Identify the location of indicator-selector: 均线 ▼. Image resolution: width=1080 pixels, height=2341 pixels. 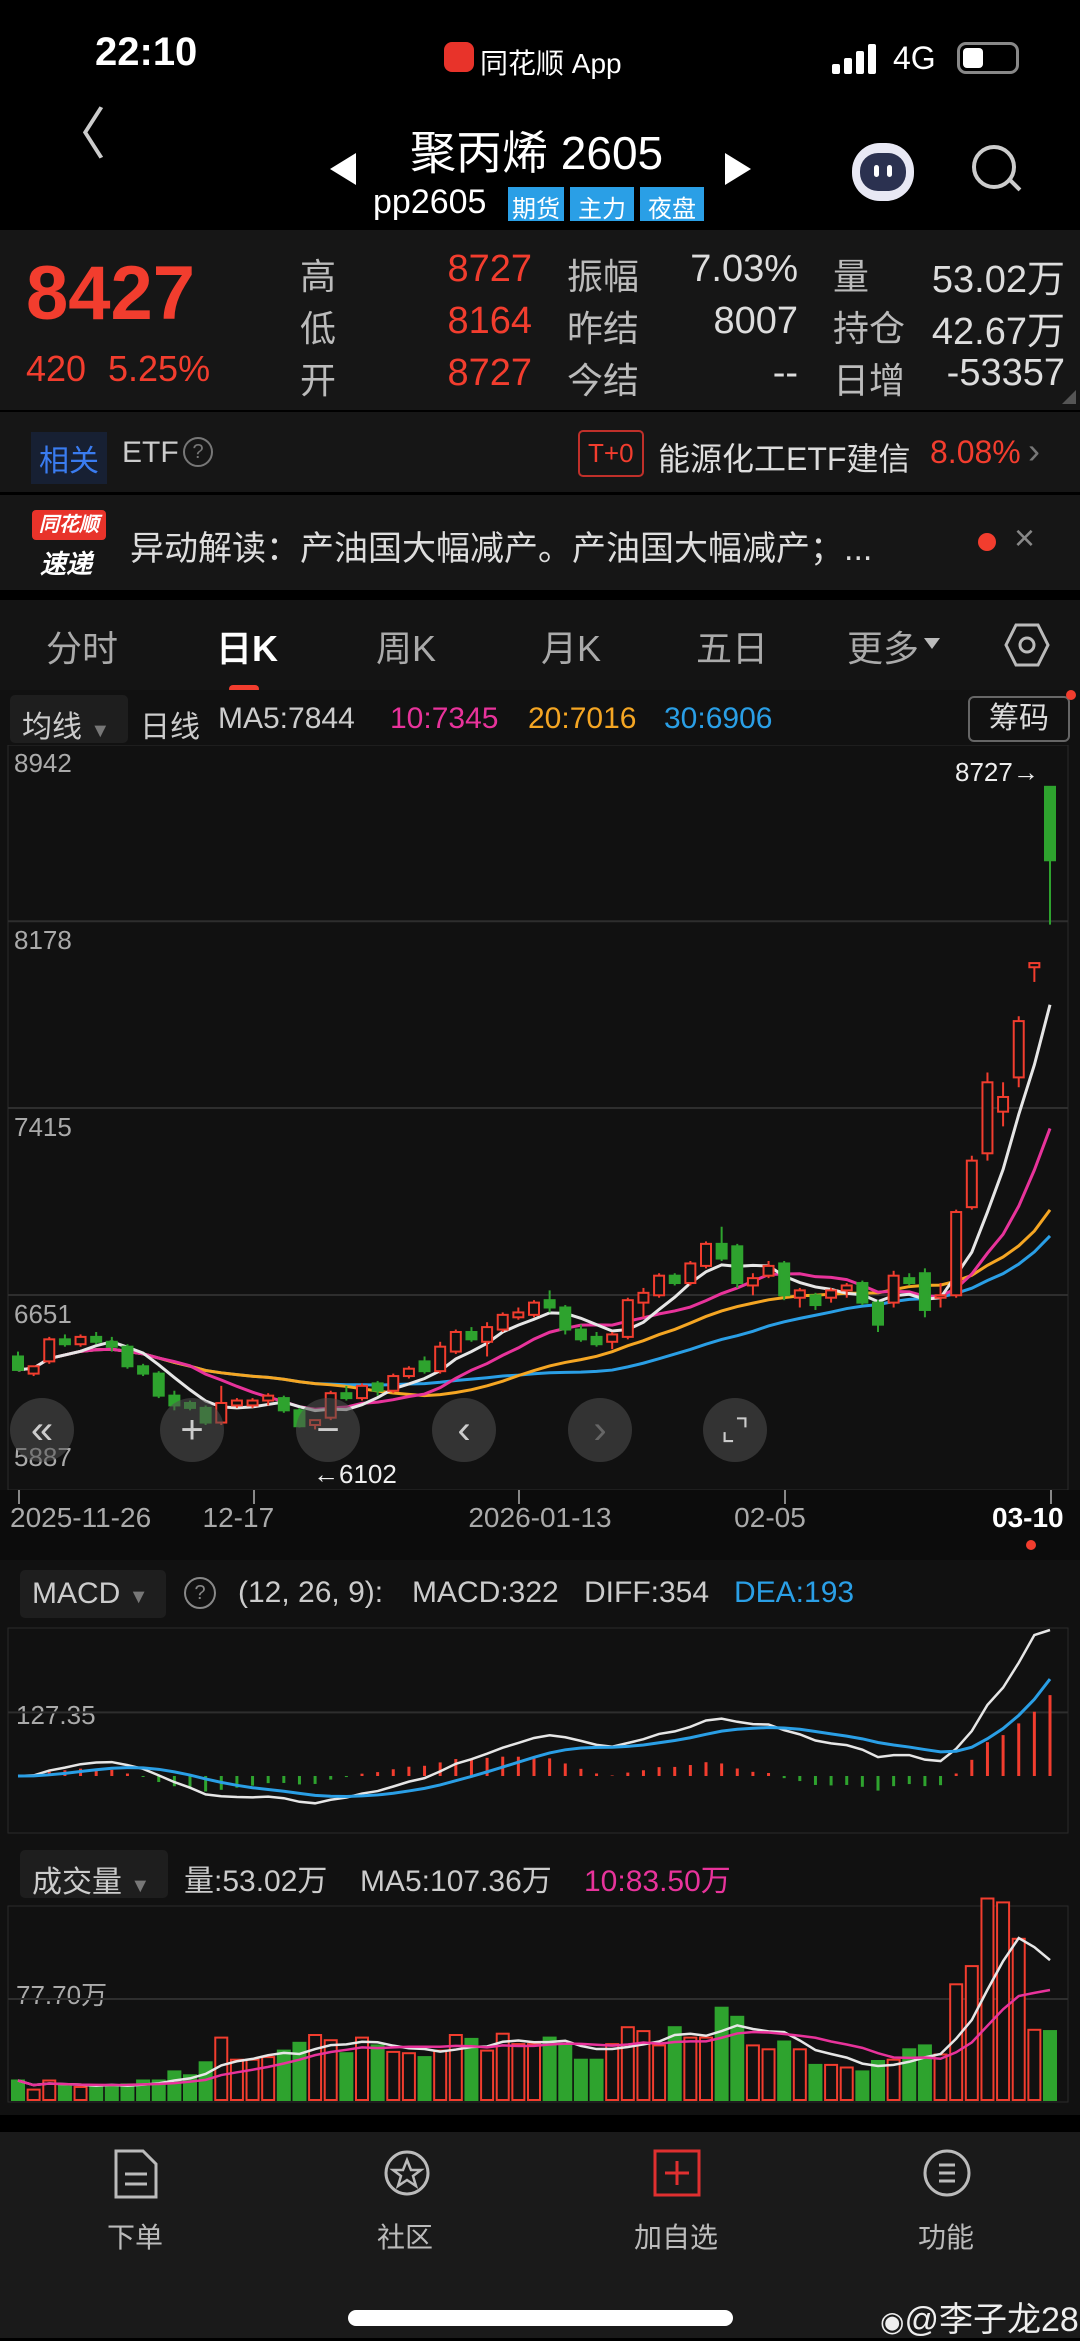
(69, 719).